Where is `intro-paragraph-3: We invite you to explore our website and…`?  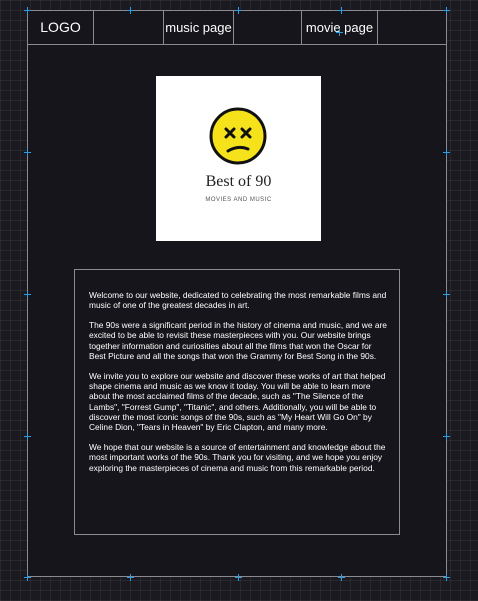
intro-paragraph-3: We invite you to explore our website and… is located at coordinates (237, 401).